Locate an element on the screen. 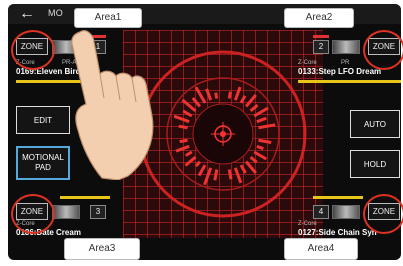 This screenshot has height=266, width=403. zone3-waveform-thumbnail is located at coordinates (66, 212).